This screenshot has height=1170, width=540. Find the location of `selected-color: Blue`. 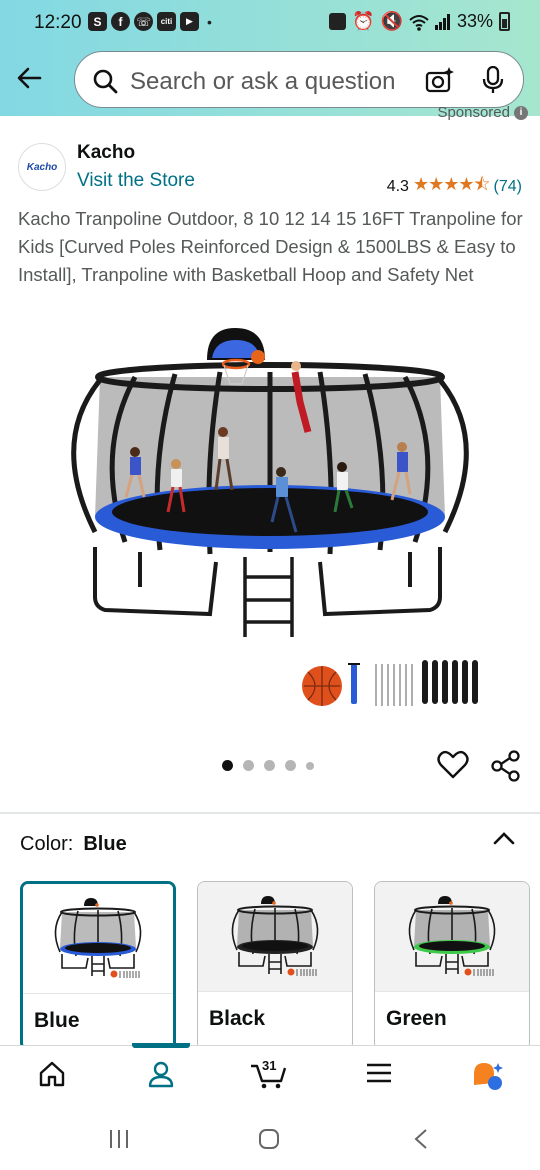

selected-color: Blue is located at coordinates (105, 844).